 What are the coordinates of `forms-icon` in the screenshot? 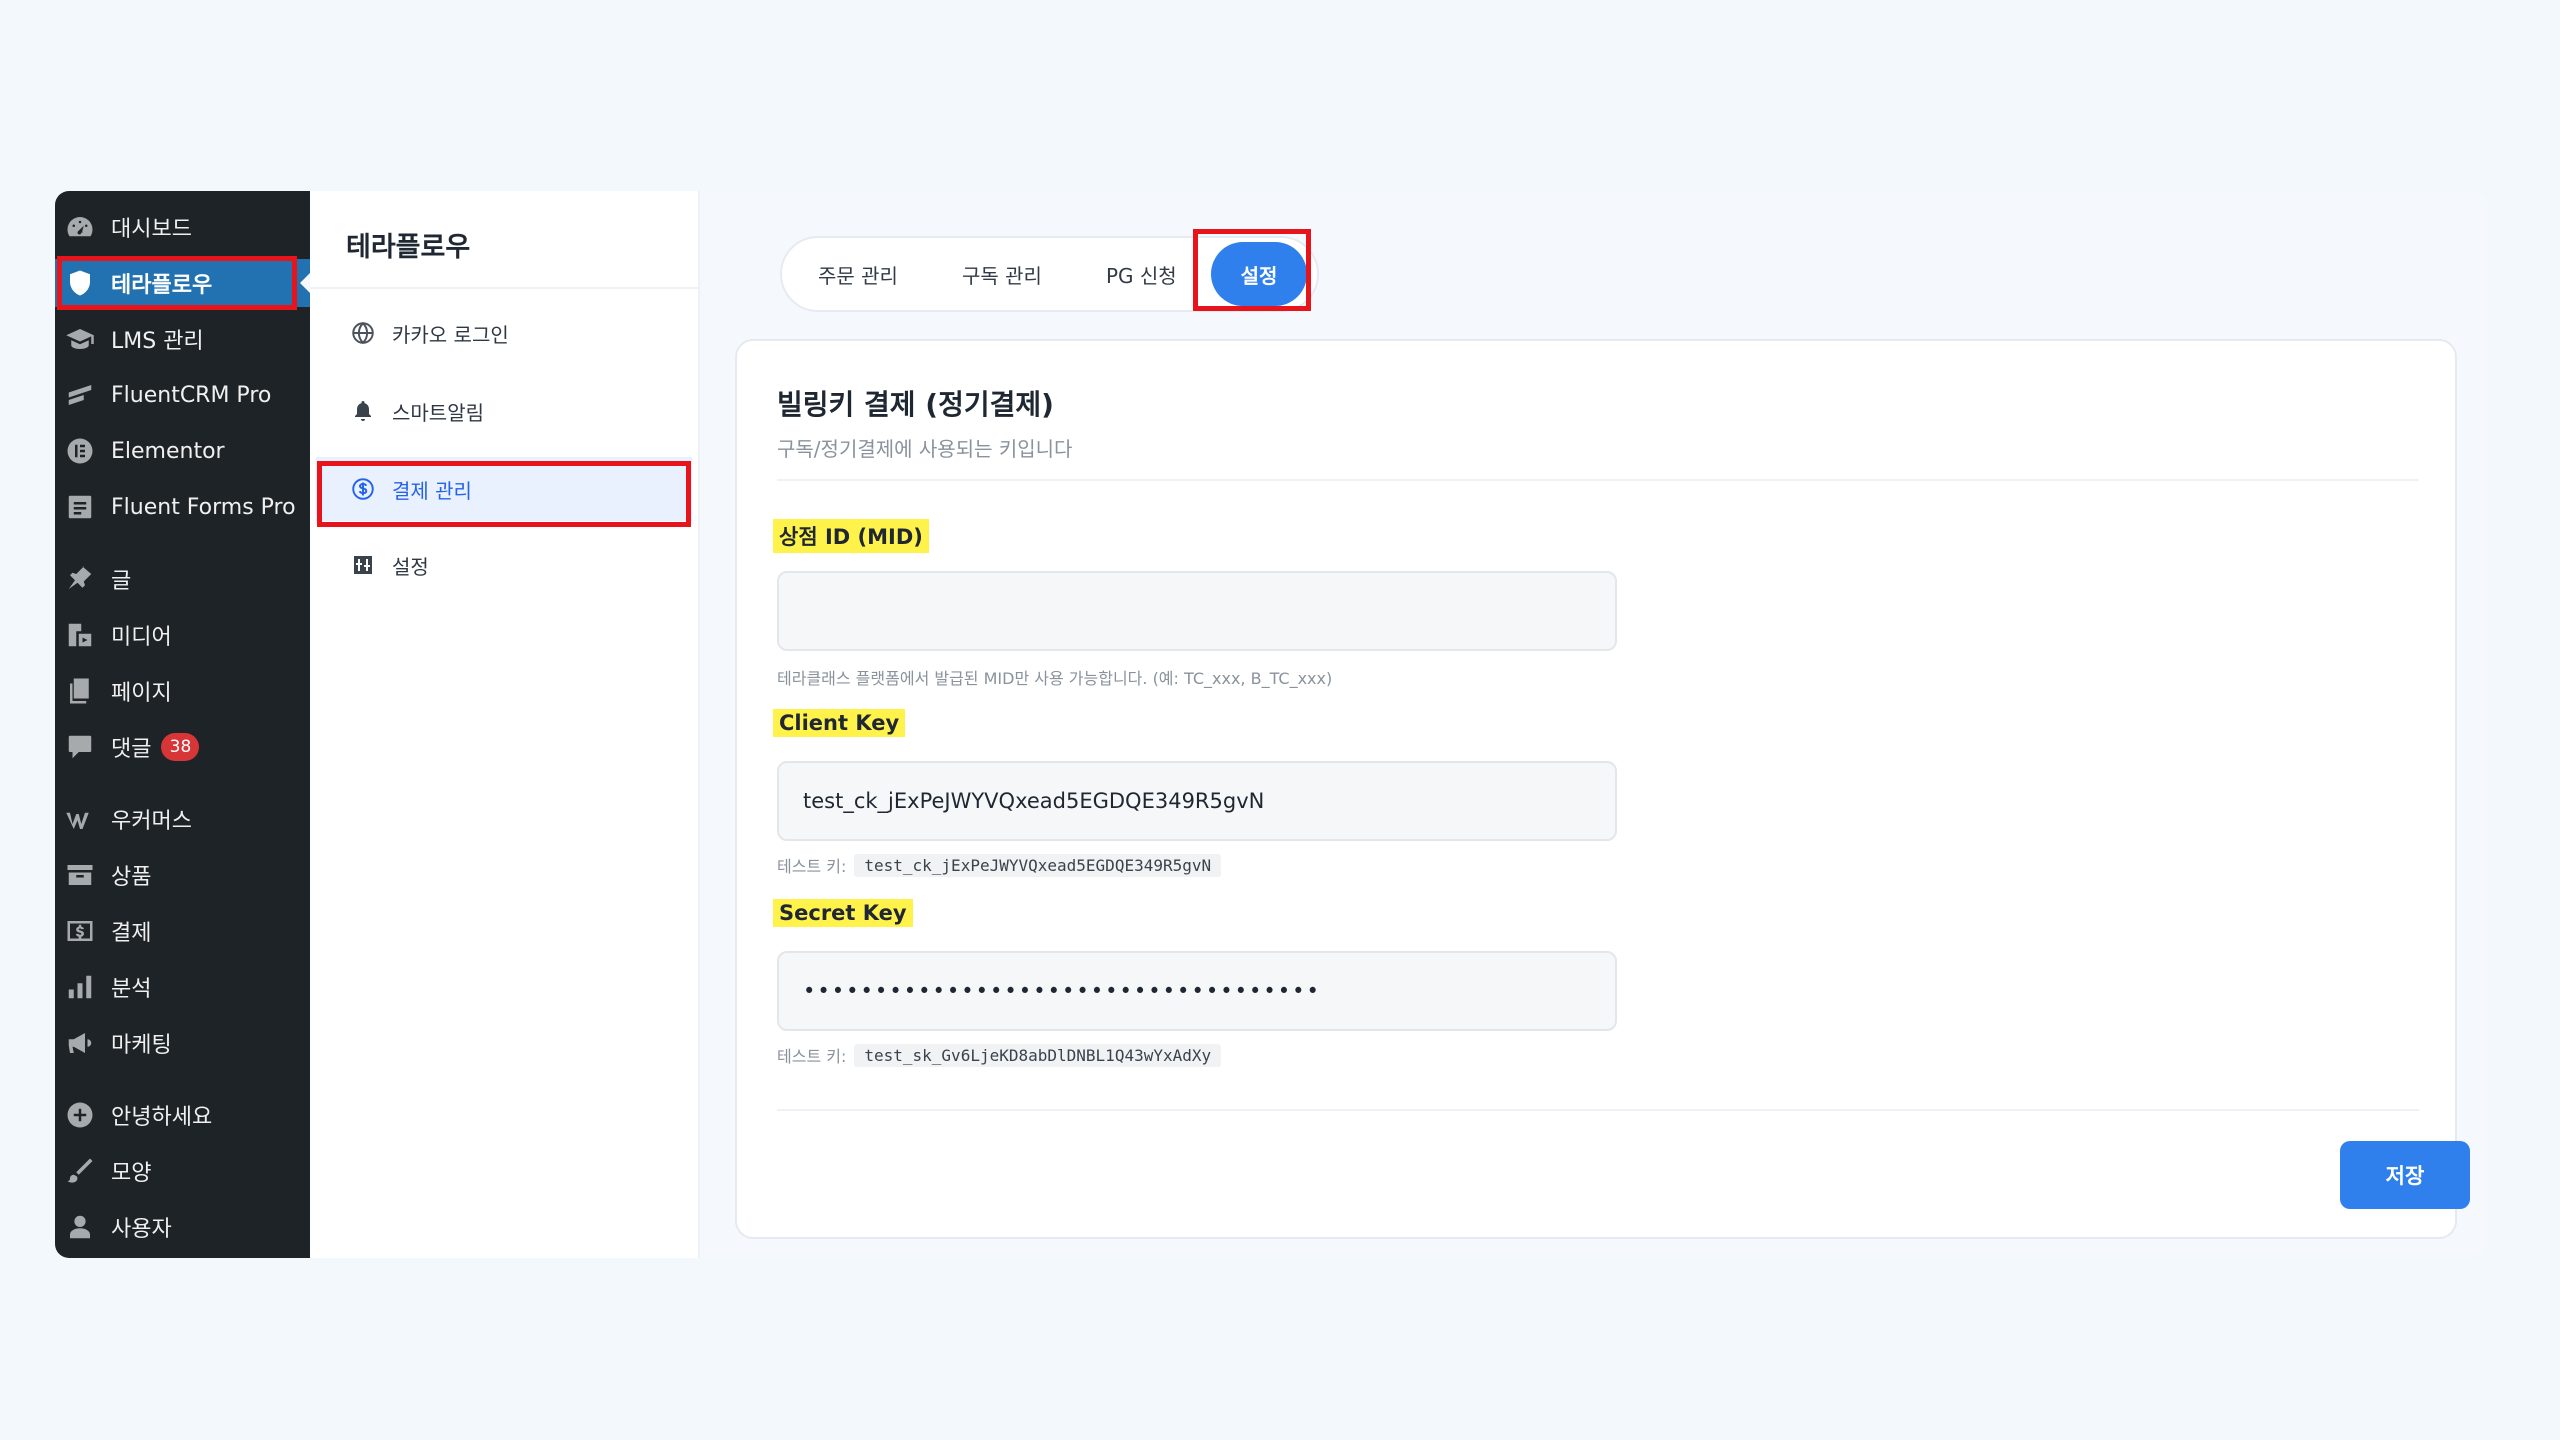 It's located at (80, 507).